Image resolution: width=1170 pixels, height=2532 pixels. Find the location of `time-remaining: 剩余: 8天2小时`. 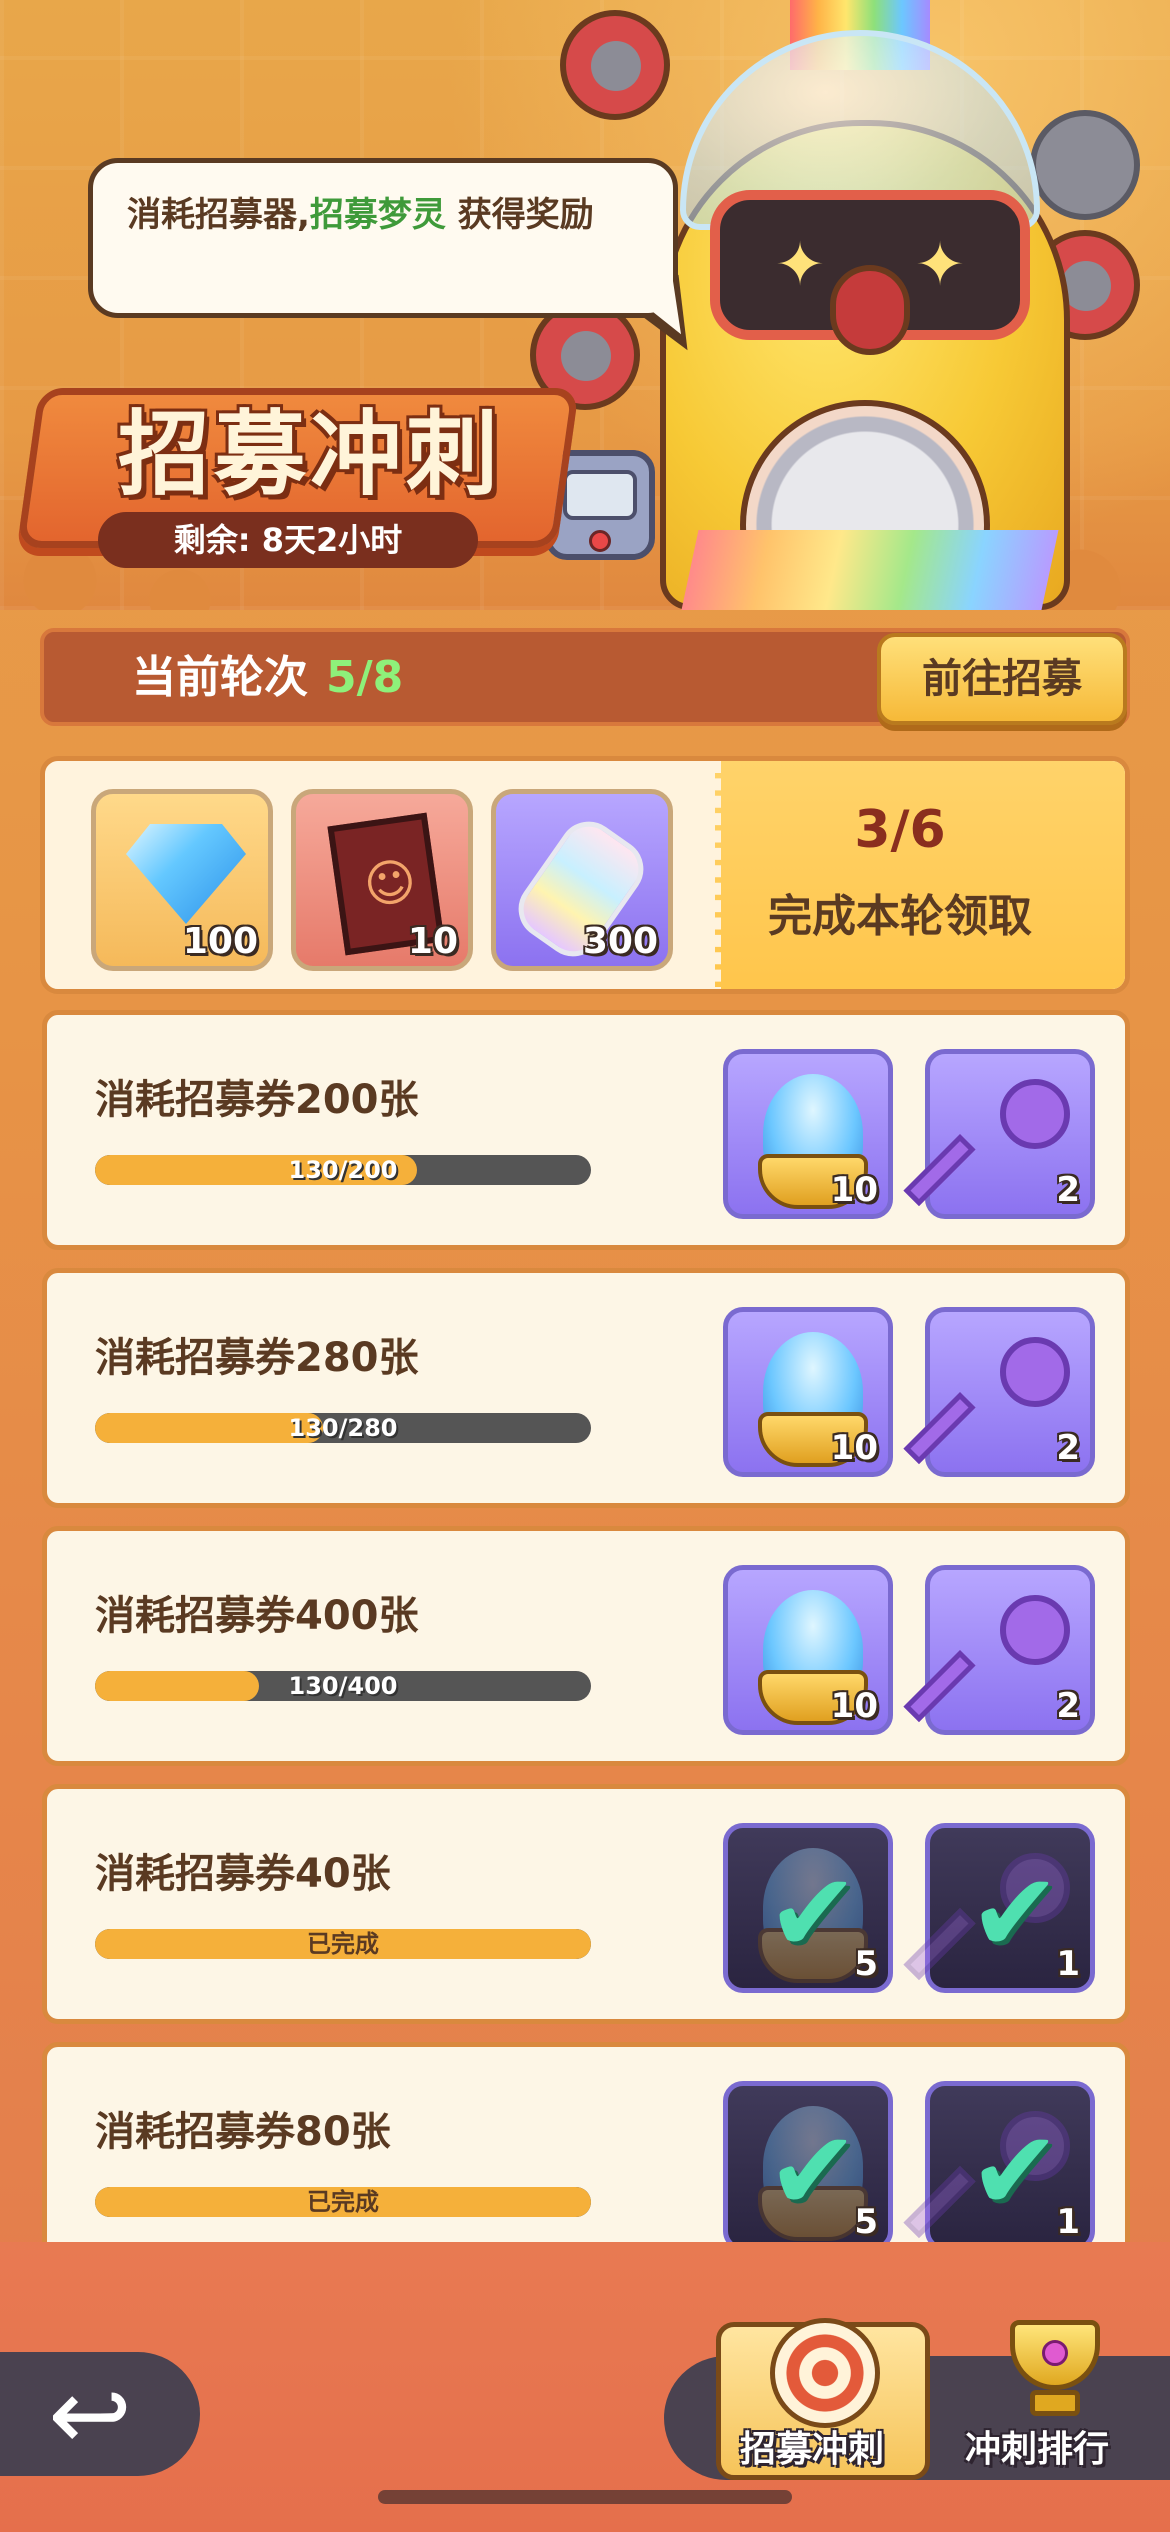

time-remaining: 剩余: 8天2小时 is located at coordinates (288, 540).